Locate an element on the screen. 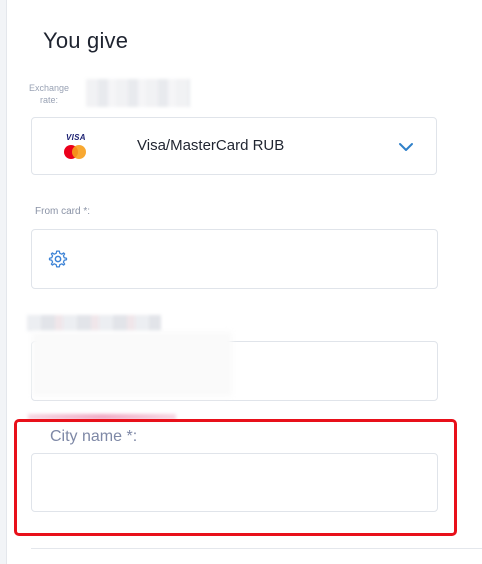 The image size is (482, 564). chevron-down-icon is located at coordinates (406, 147).